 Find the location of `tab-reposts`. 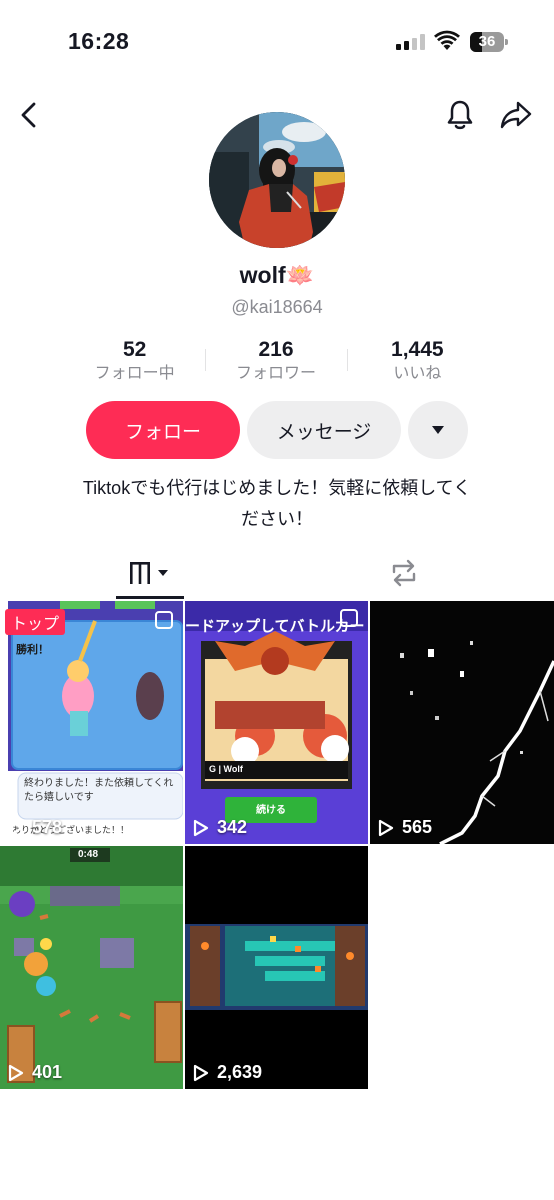

tab-reposts is located at coordinates (404, 573).